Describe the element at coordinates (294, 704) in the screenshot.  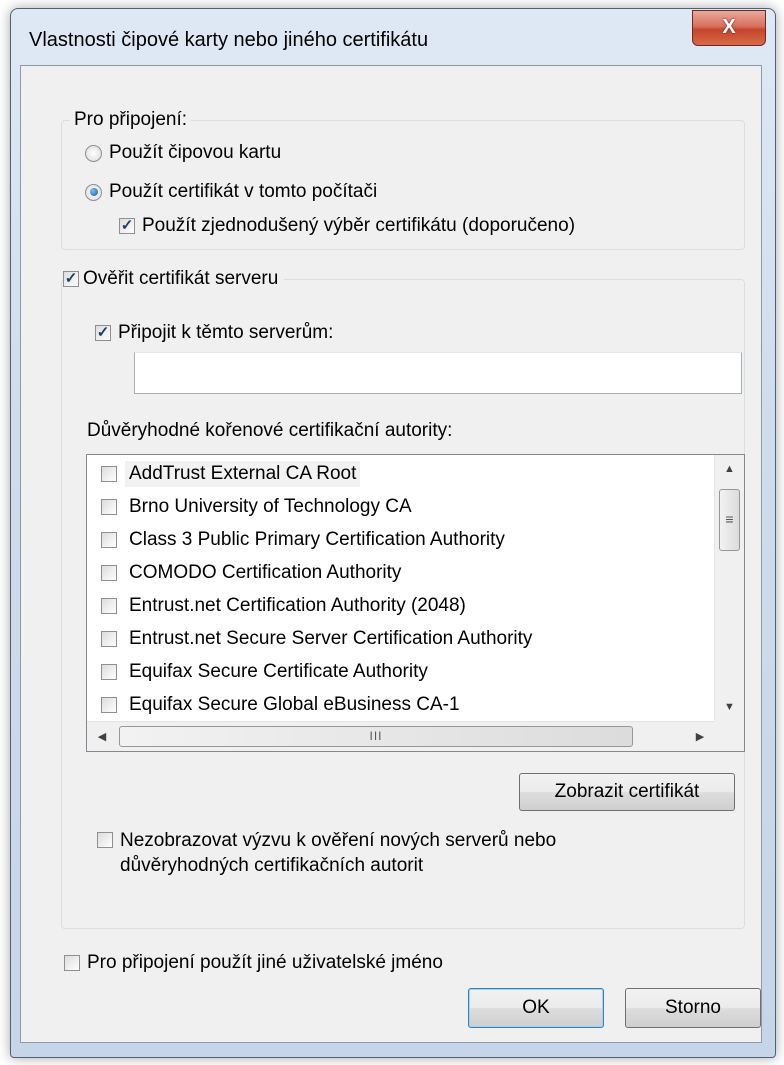
I see `list-item-label: Equifax Secure Global eBusiness CA-1` at that location.